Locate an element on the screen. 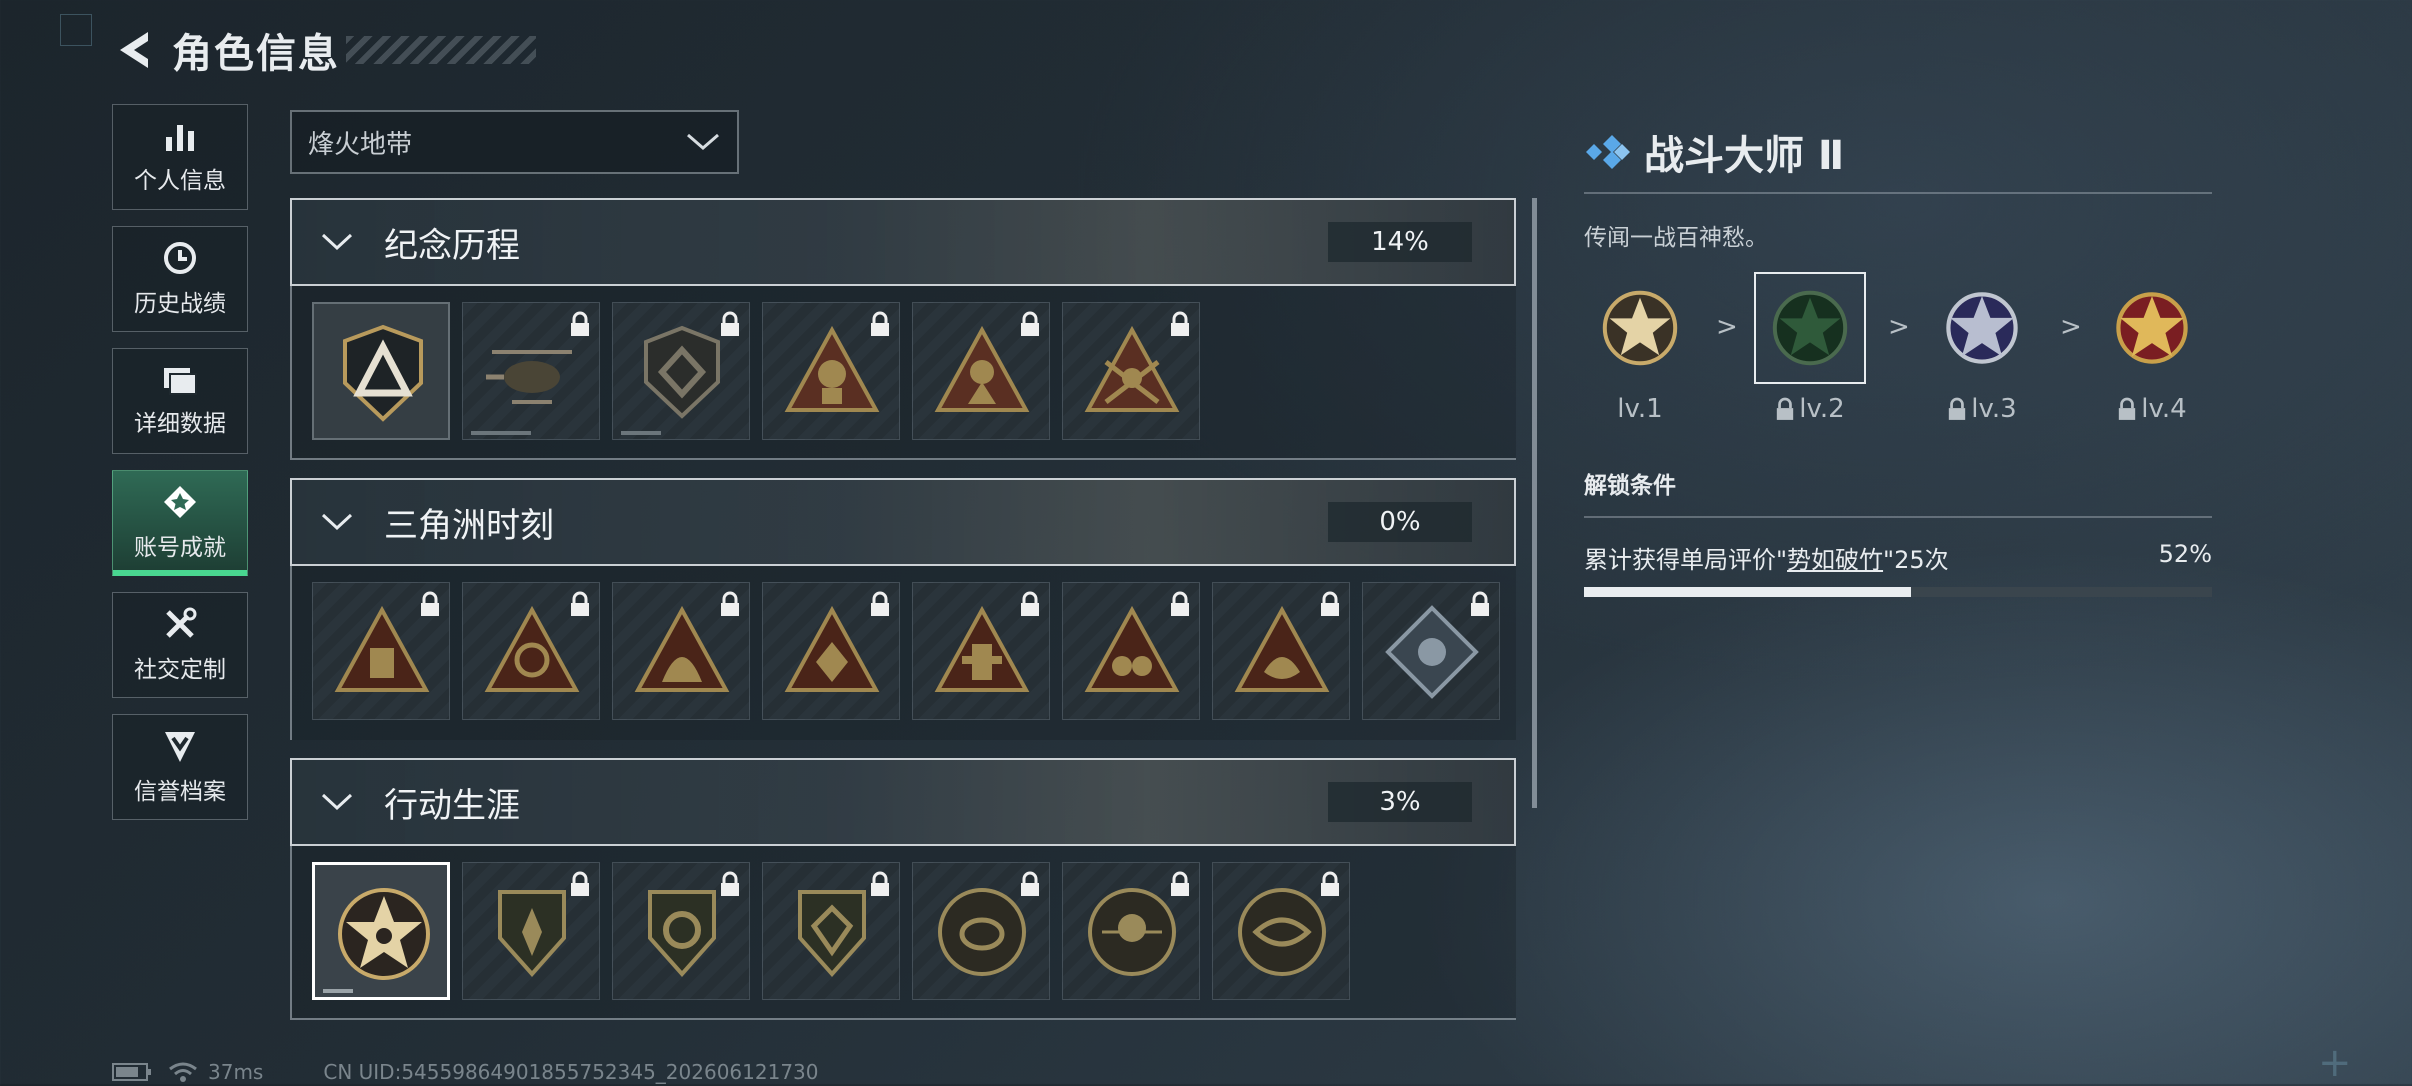  diamond-shield-emblem-icon is located at coordinates (682, 372).